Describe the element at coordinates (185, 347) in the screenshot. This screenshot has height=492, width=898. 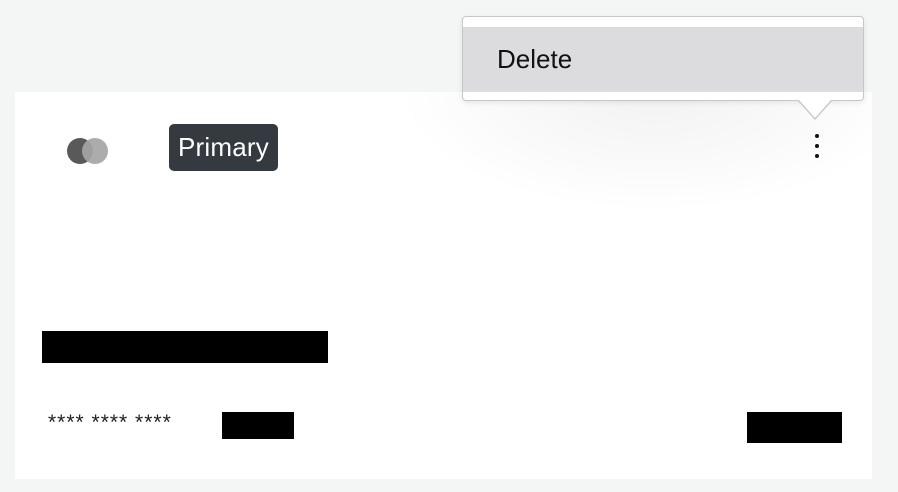
I see `cardholder-name-redaction` at that location.